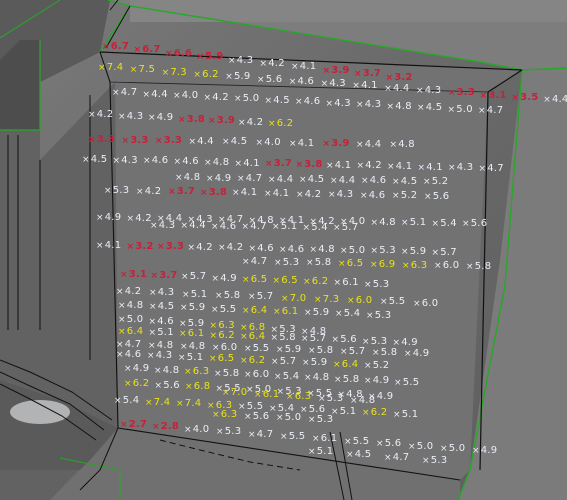  Describe the element at coordinates (130, 306) in the screenshot. I see `elevation-label: ×4.8` at that location.